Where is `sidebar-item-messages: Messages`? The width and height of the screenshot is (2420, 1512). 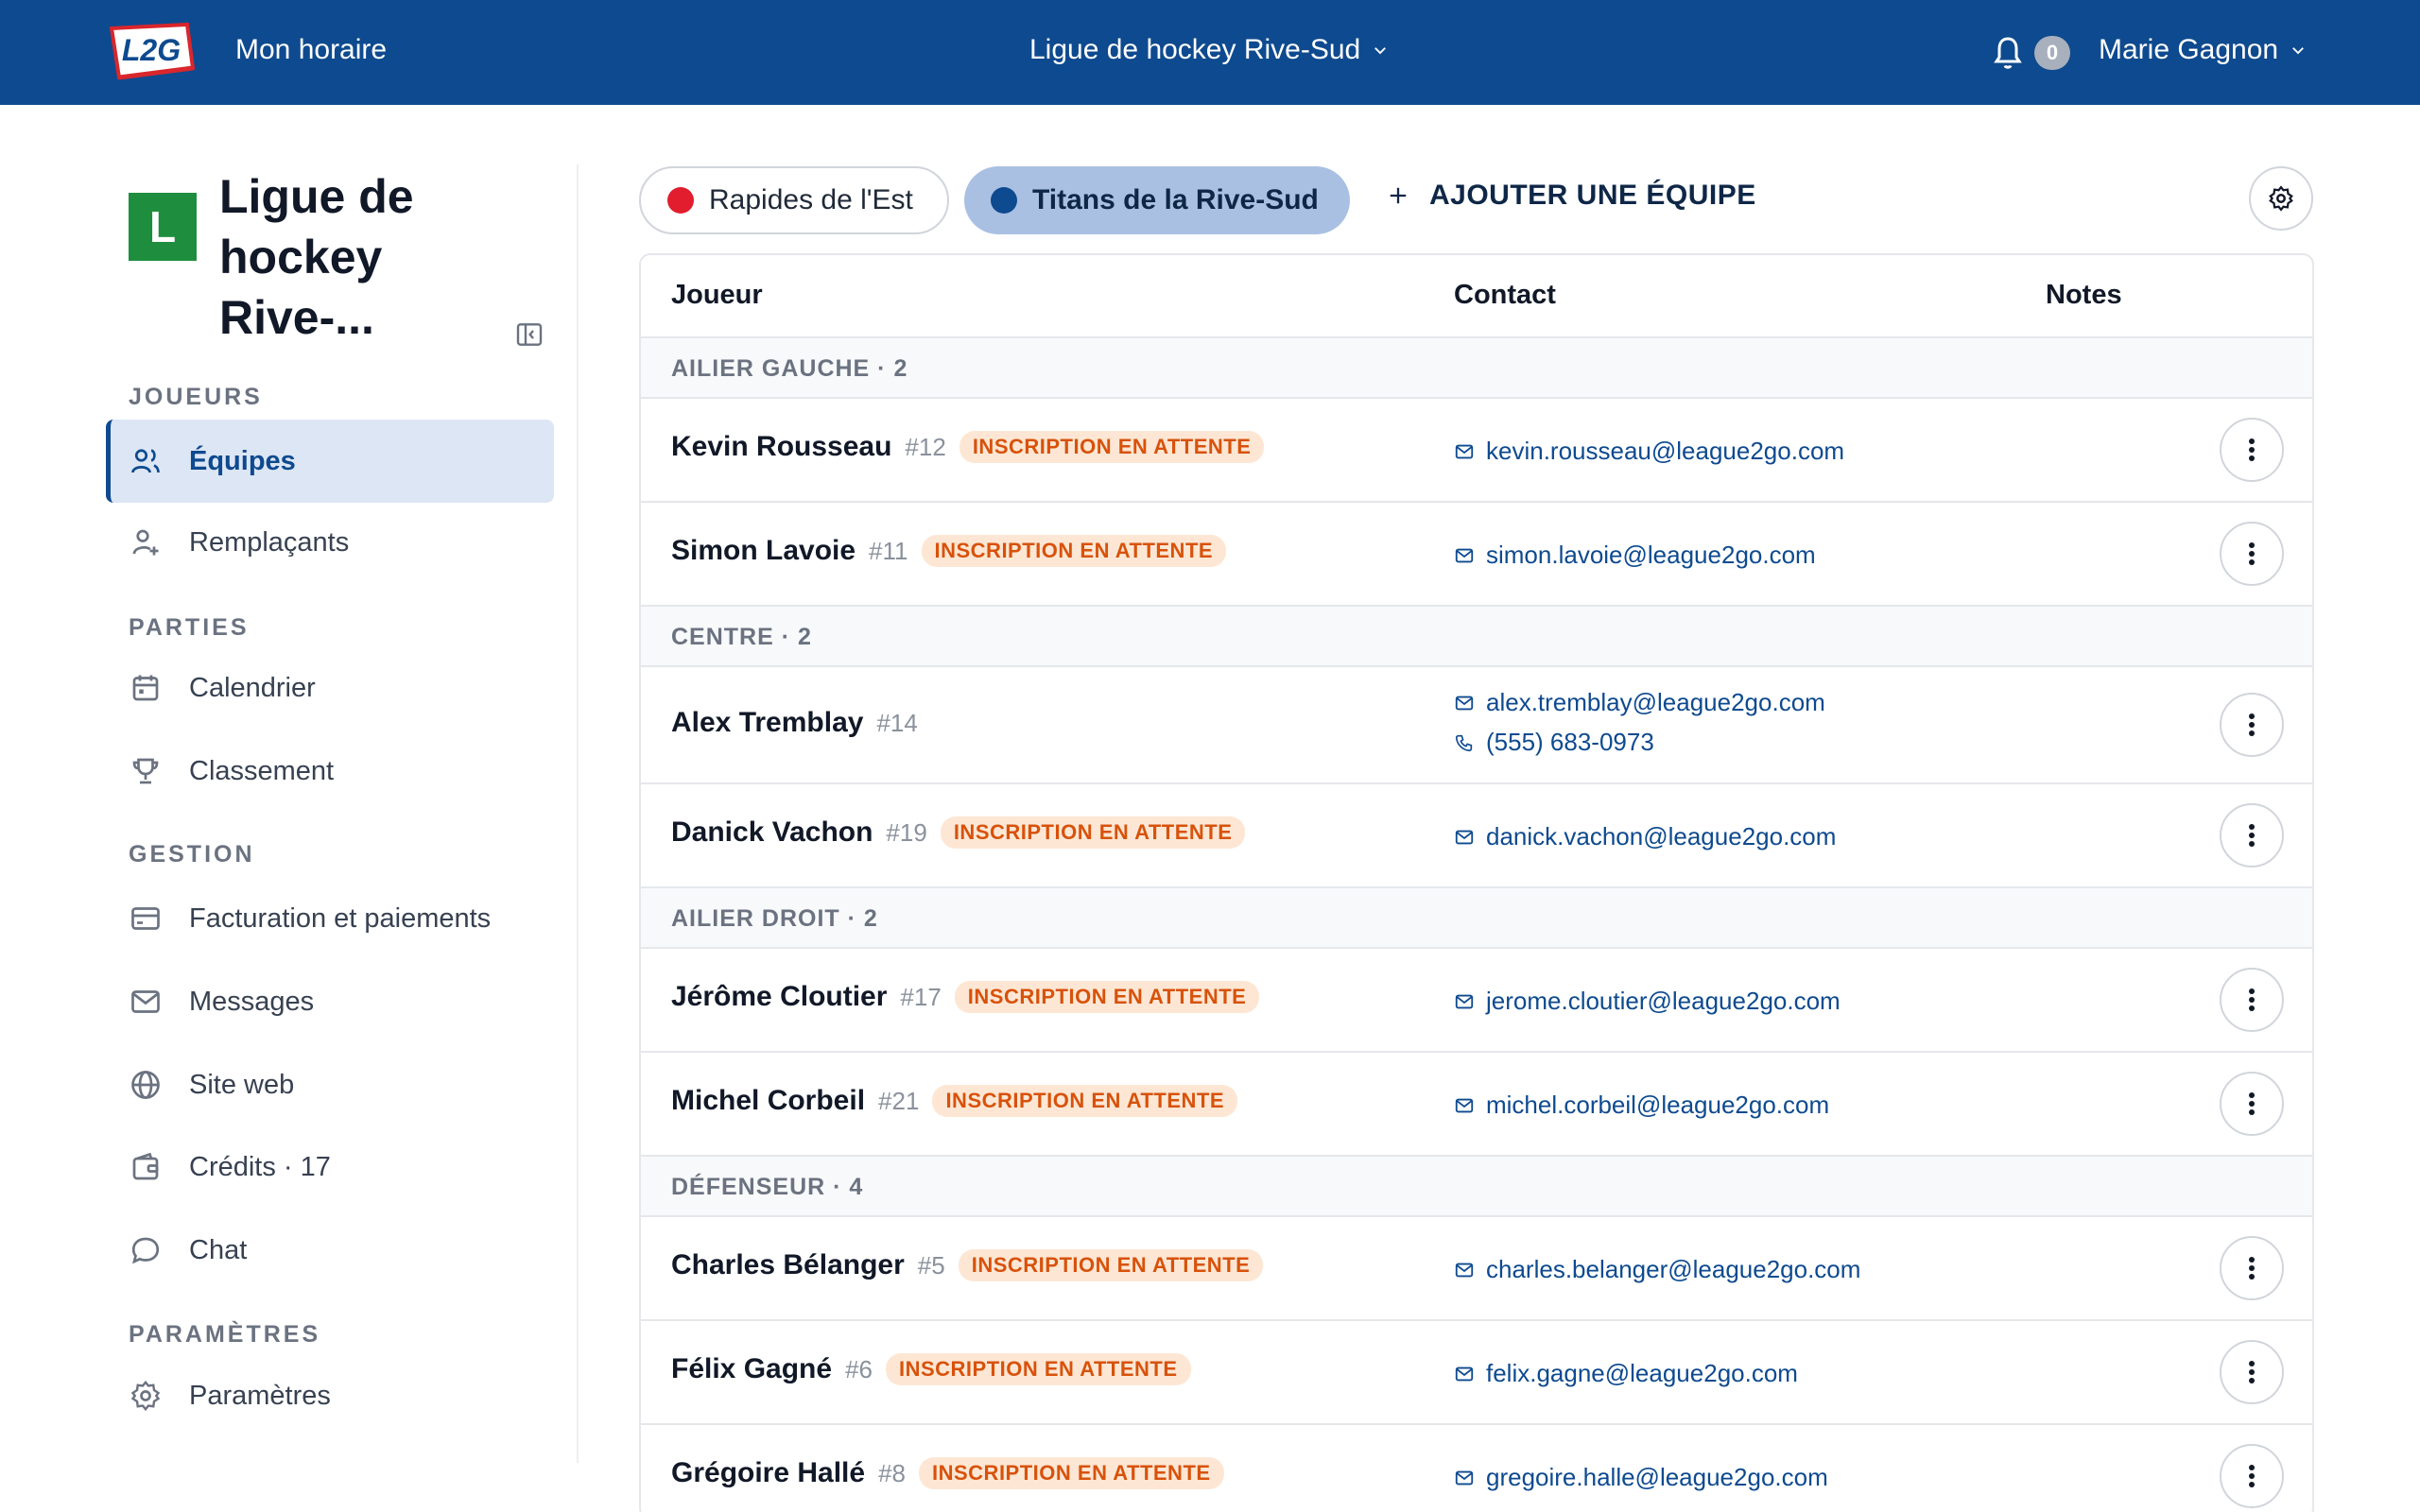 sidebar-item-messages: Messages is located at coordinates (330, 1001).